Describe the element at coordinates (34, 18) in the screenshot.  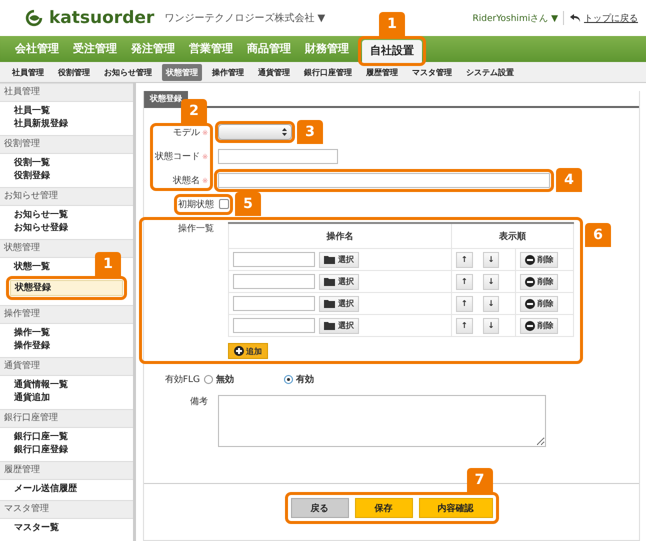
I see `logo-icon` at that location.